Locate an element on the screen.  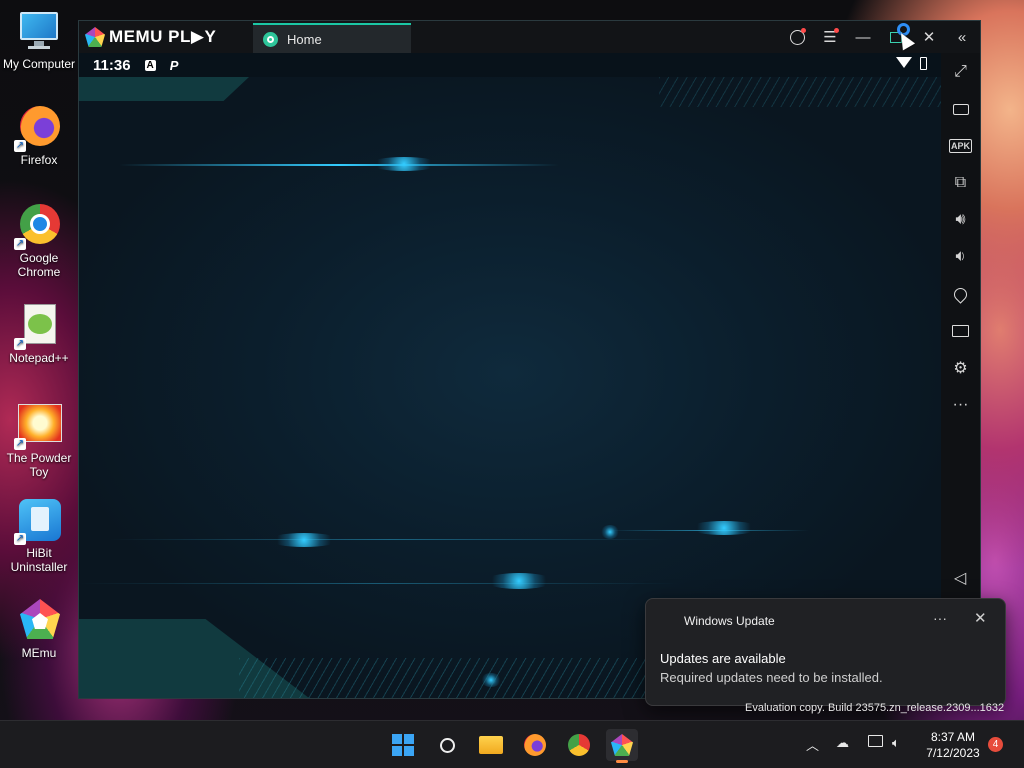
volume-up-icon: 🔊︎ is located at coordinates (960, 219).